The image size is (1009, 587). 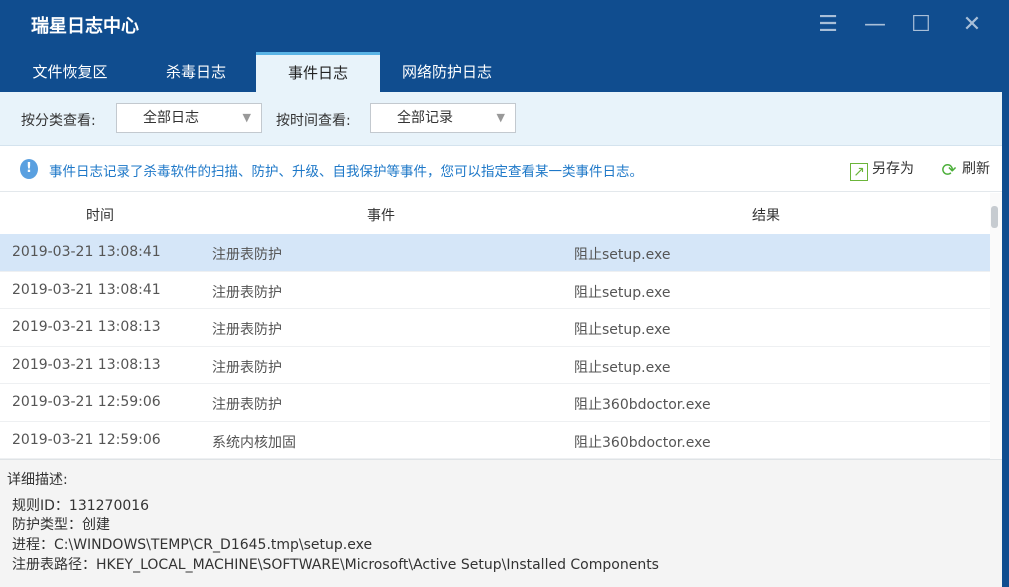 I want to click on cell-event: 系统内核加固, so click(x=254, y=442).